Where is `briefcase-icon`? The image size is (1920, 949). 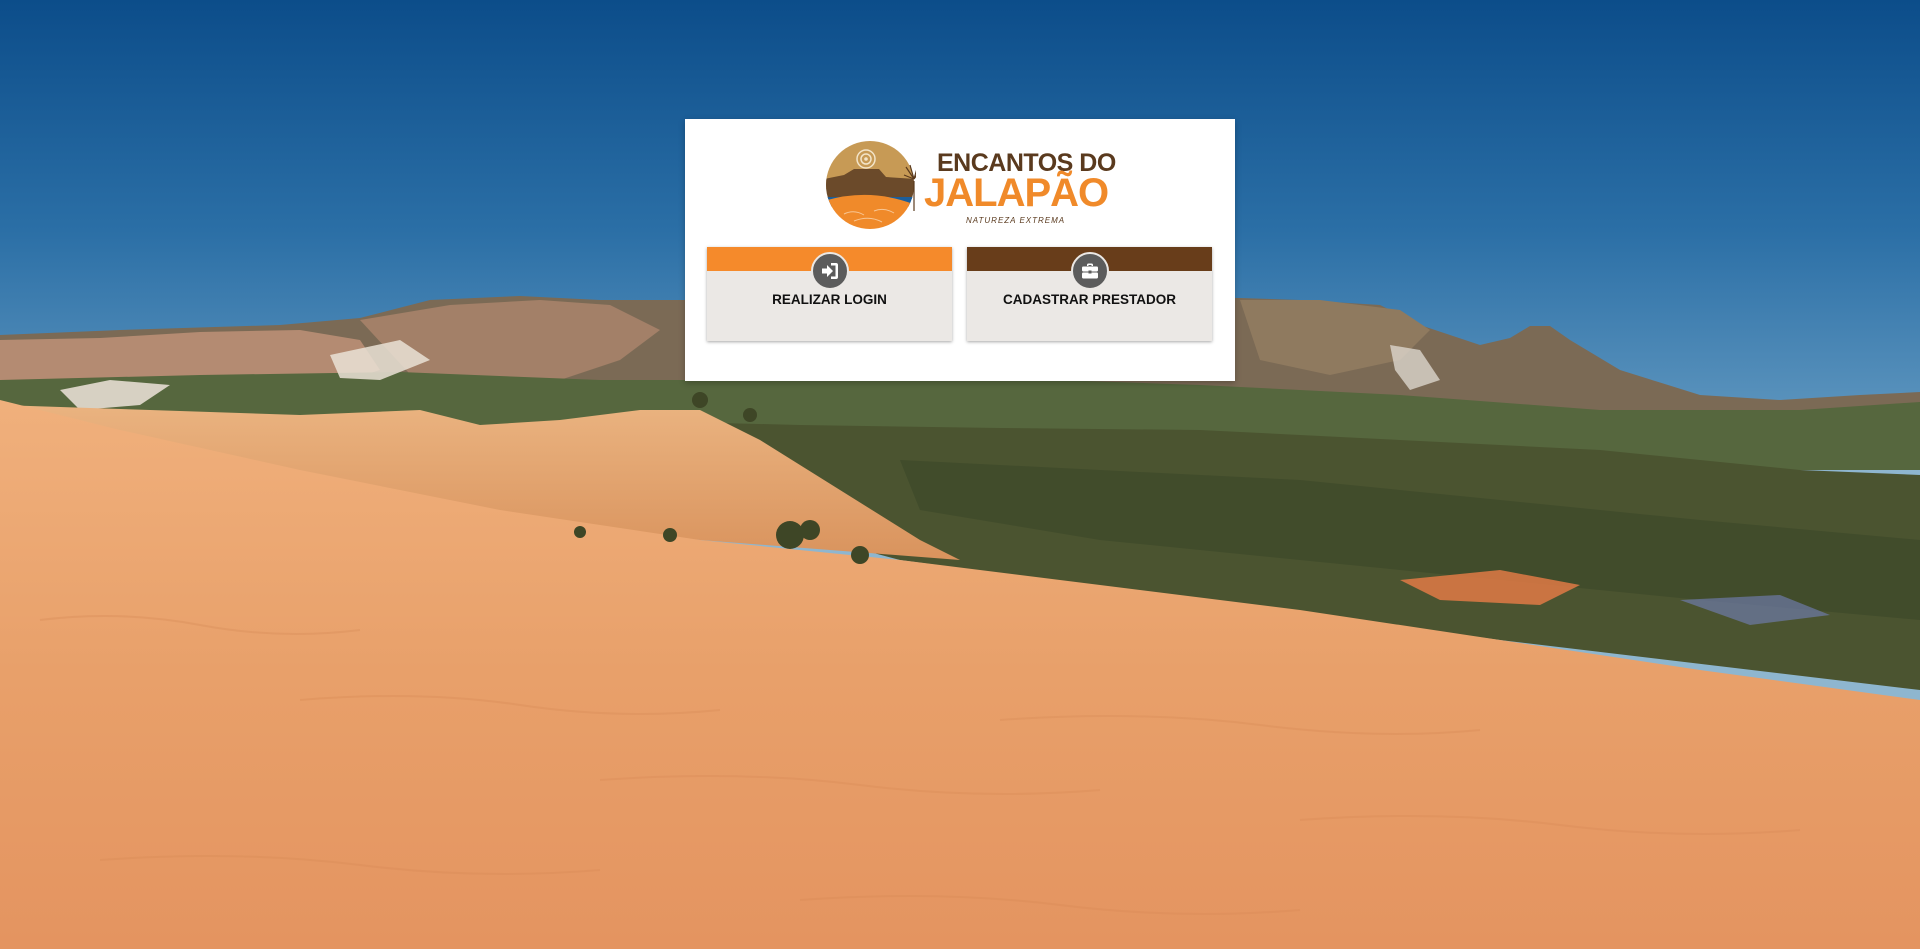
briefcase-icon is located at coordinates (1089, 271).